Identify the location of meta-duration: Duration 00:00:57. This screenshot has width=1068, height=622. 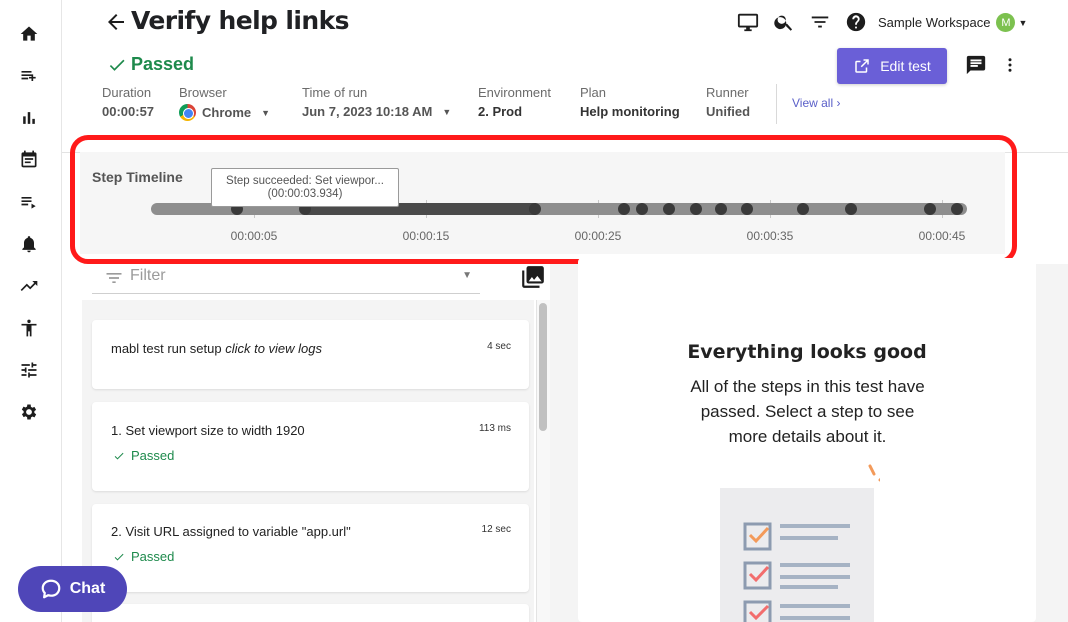
(128, 102).